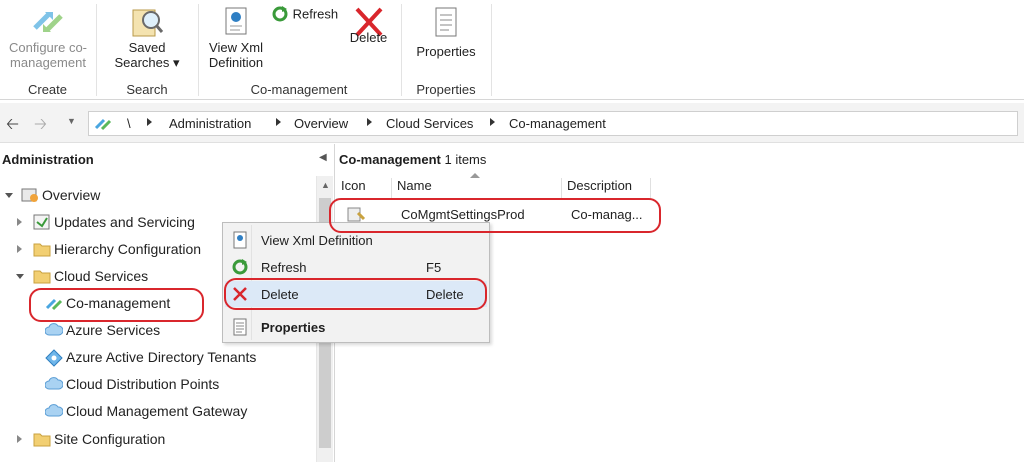  Describe the element at coordinates (113, 330) in the screenshot. I see `tree-item-label: Azure Services` at that location.